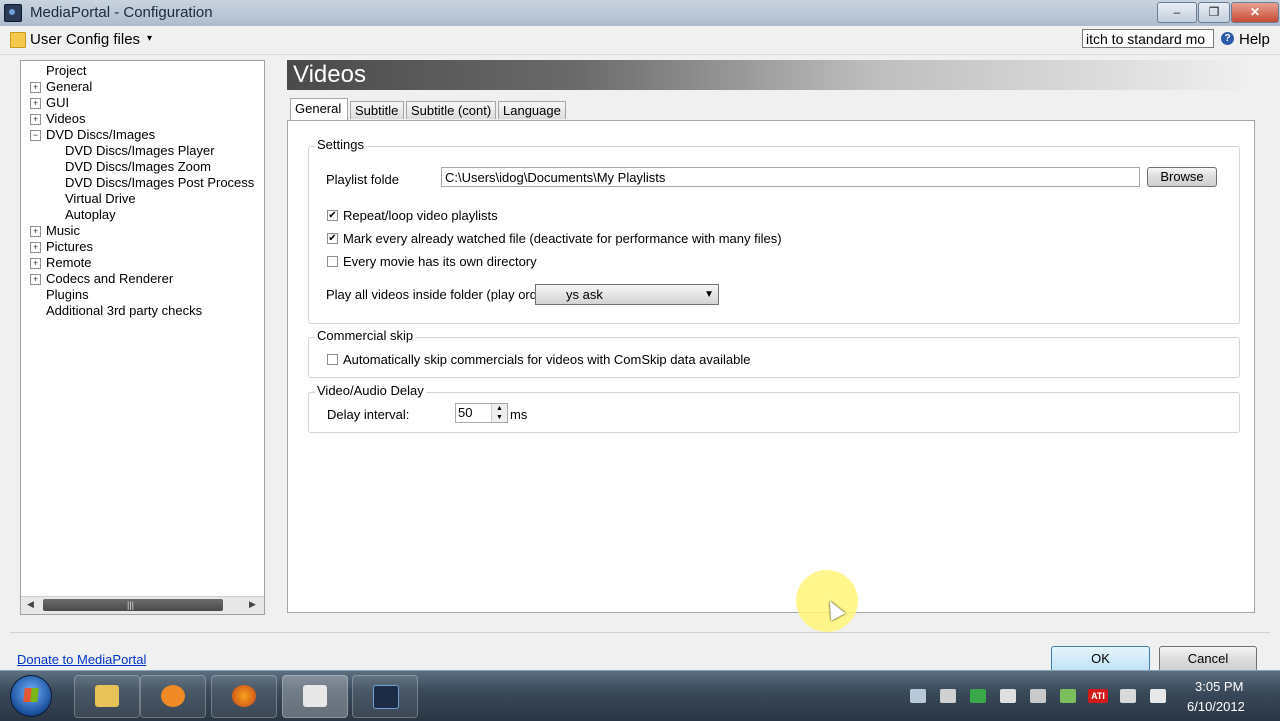 The height and width of the screenshot is (721, 1280). Describe the element at coordinates (1219, 686) in the screenshot. I see `clock-time: 3:05 PM` at that location.